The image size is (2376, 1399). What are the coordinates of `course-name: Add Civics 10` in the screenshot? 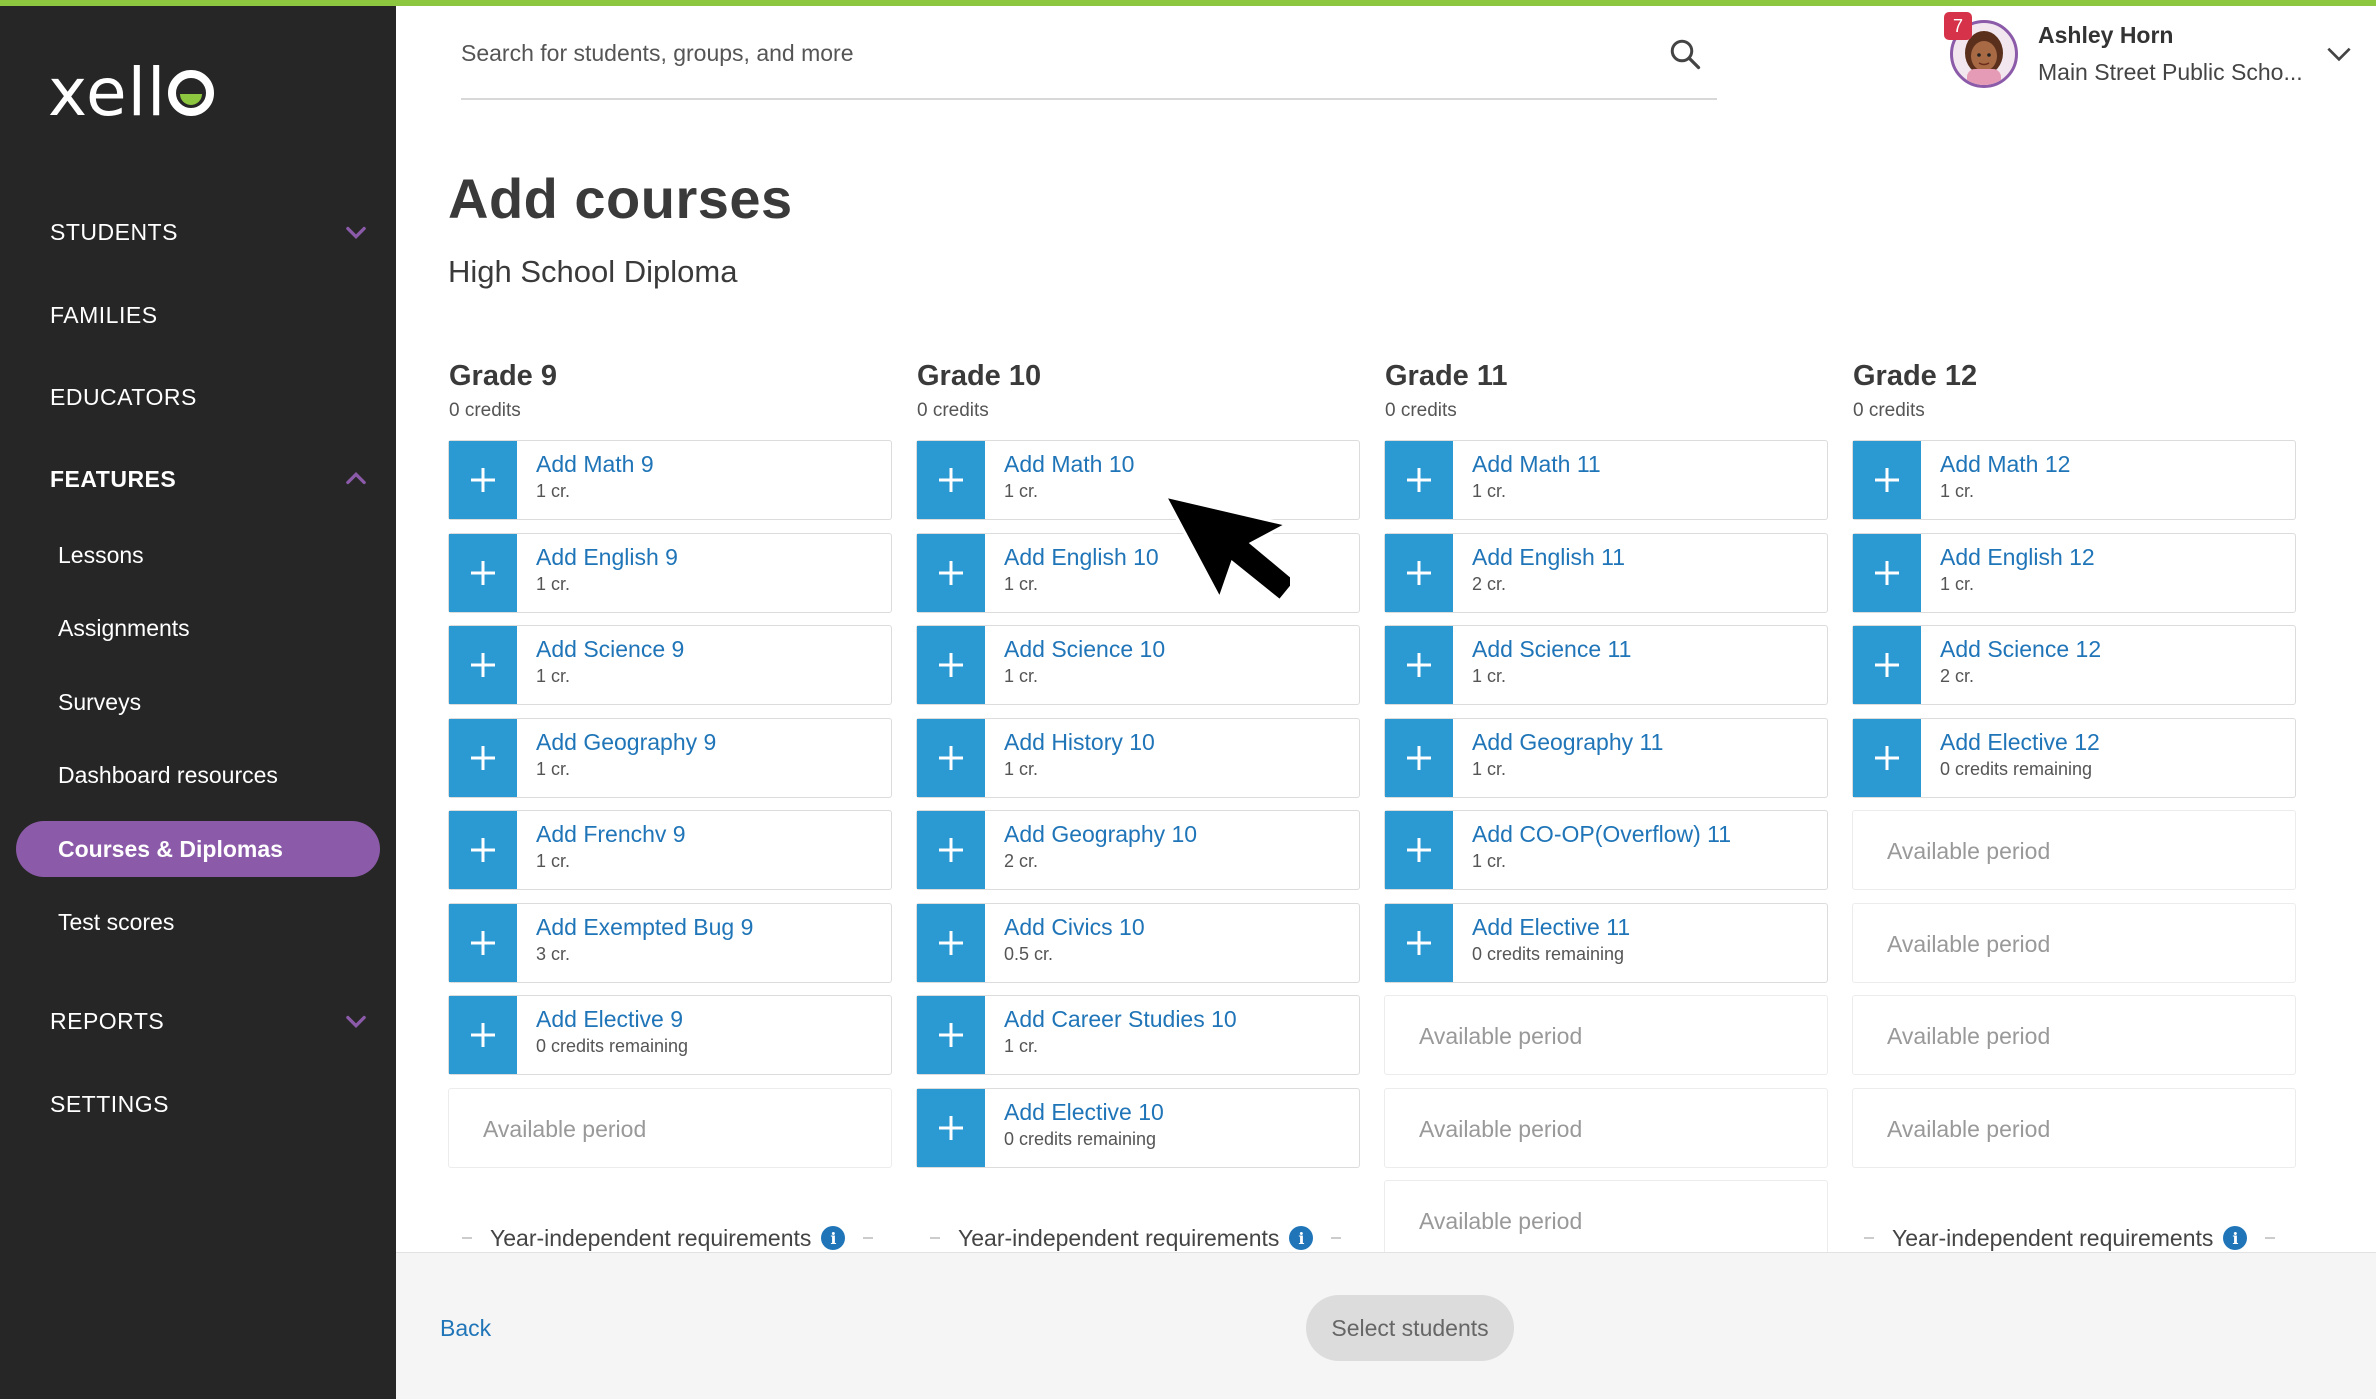 It's located at (1074, 927).